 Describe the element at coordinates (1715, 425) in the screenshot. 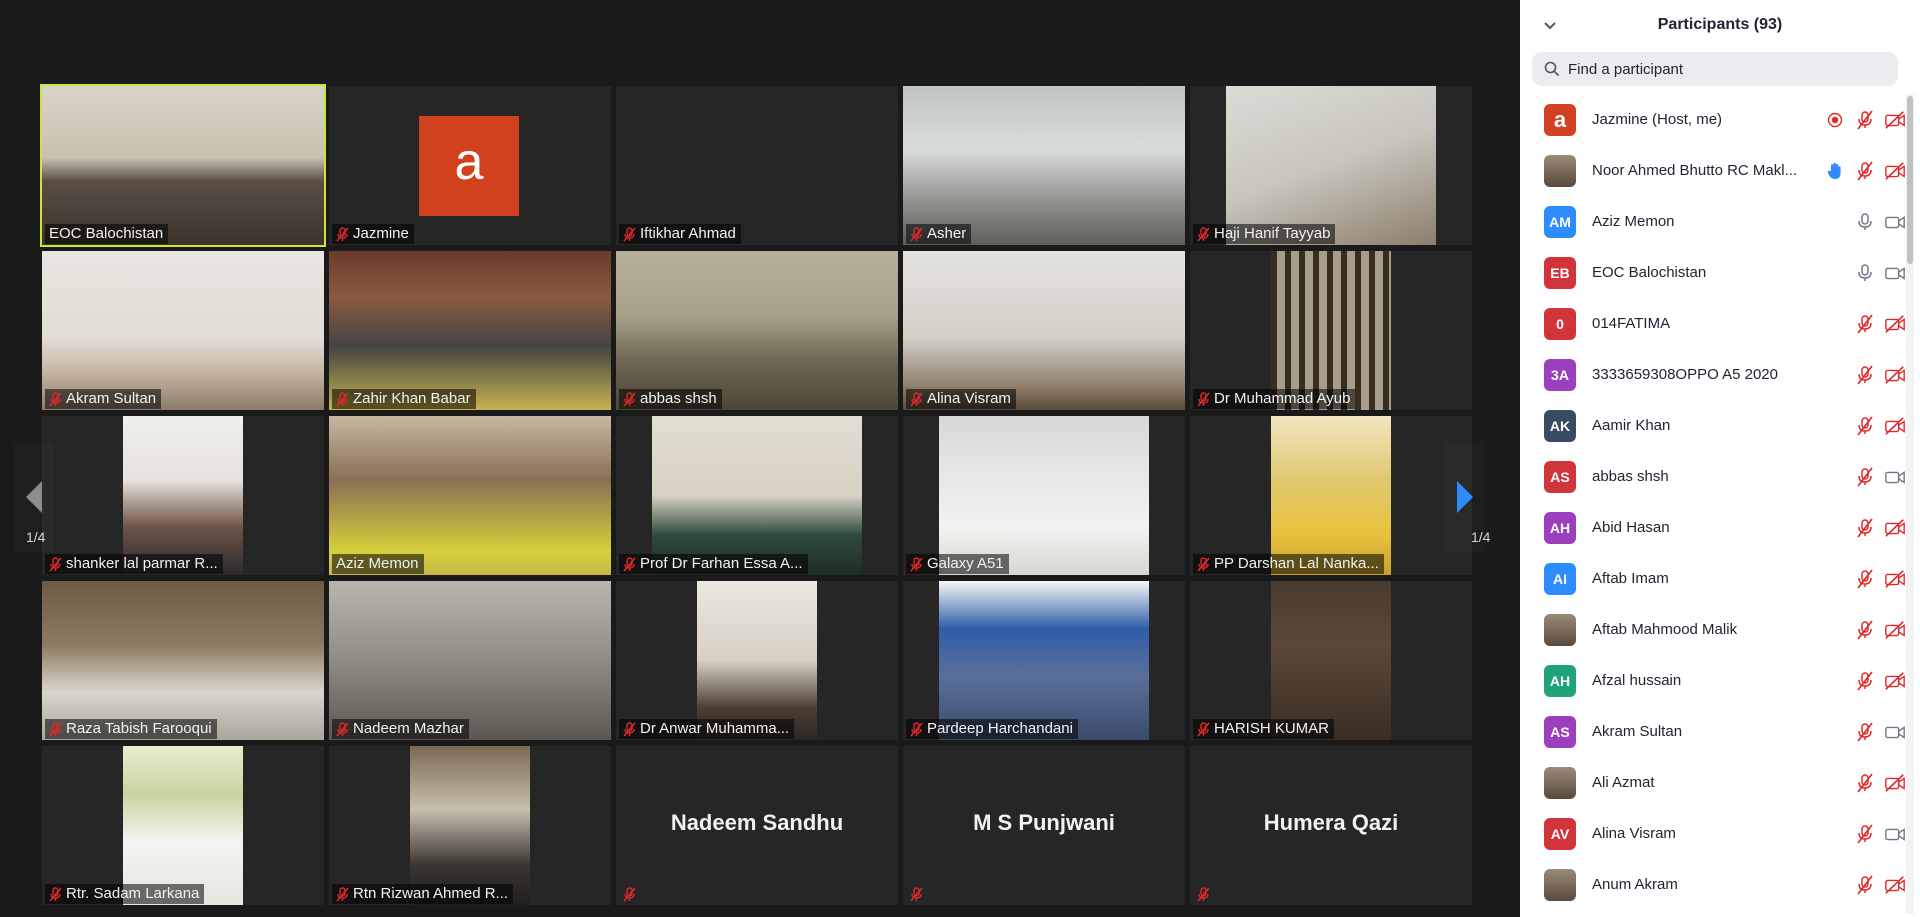

I see `participant-row: AK Aamir Khan` at that location.